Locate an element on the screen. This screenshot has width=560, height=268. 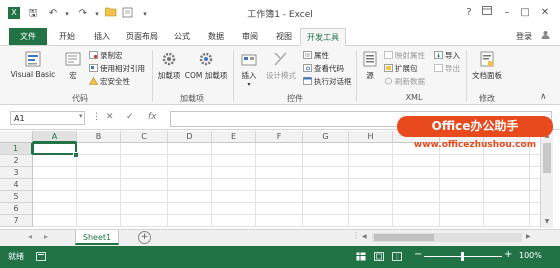
zoom-slider-thumb is located at coordinates (462, 256).